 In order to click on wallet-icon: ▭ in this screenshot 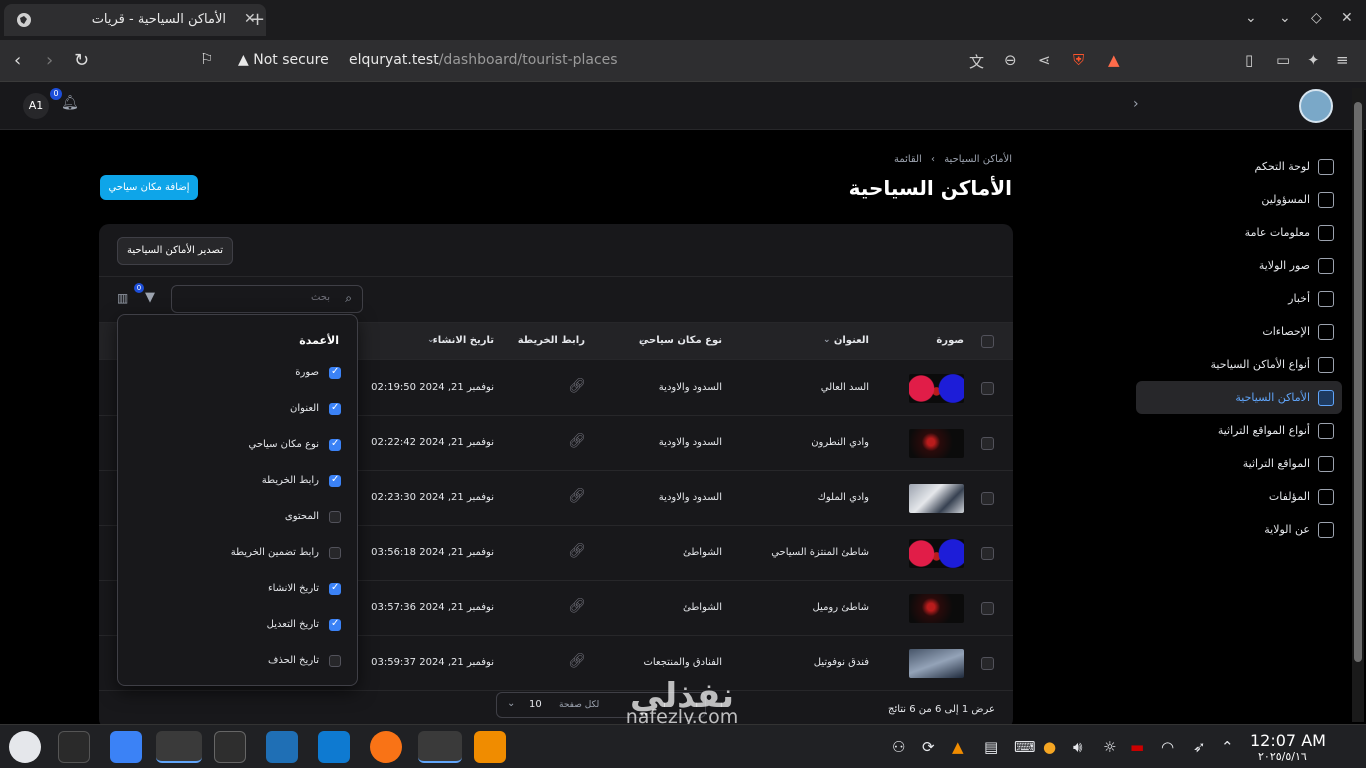, I will do `click(1283, 60)`.